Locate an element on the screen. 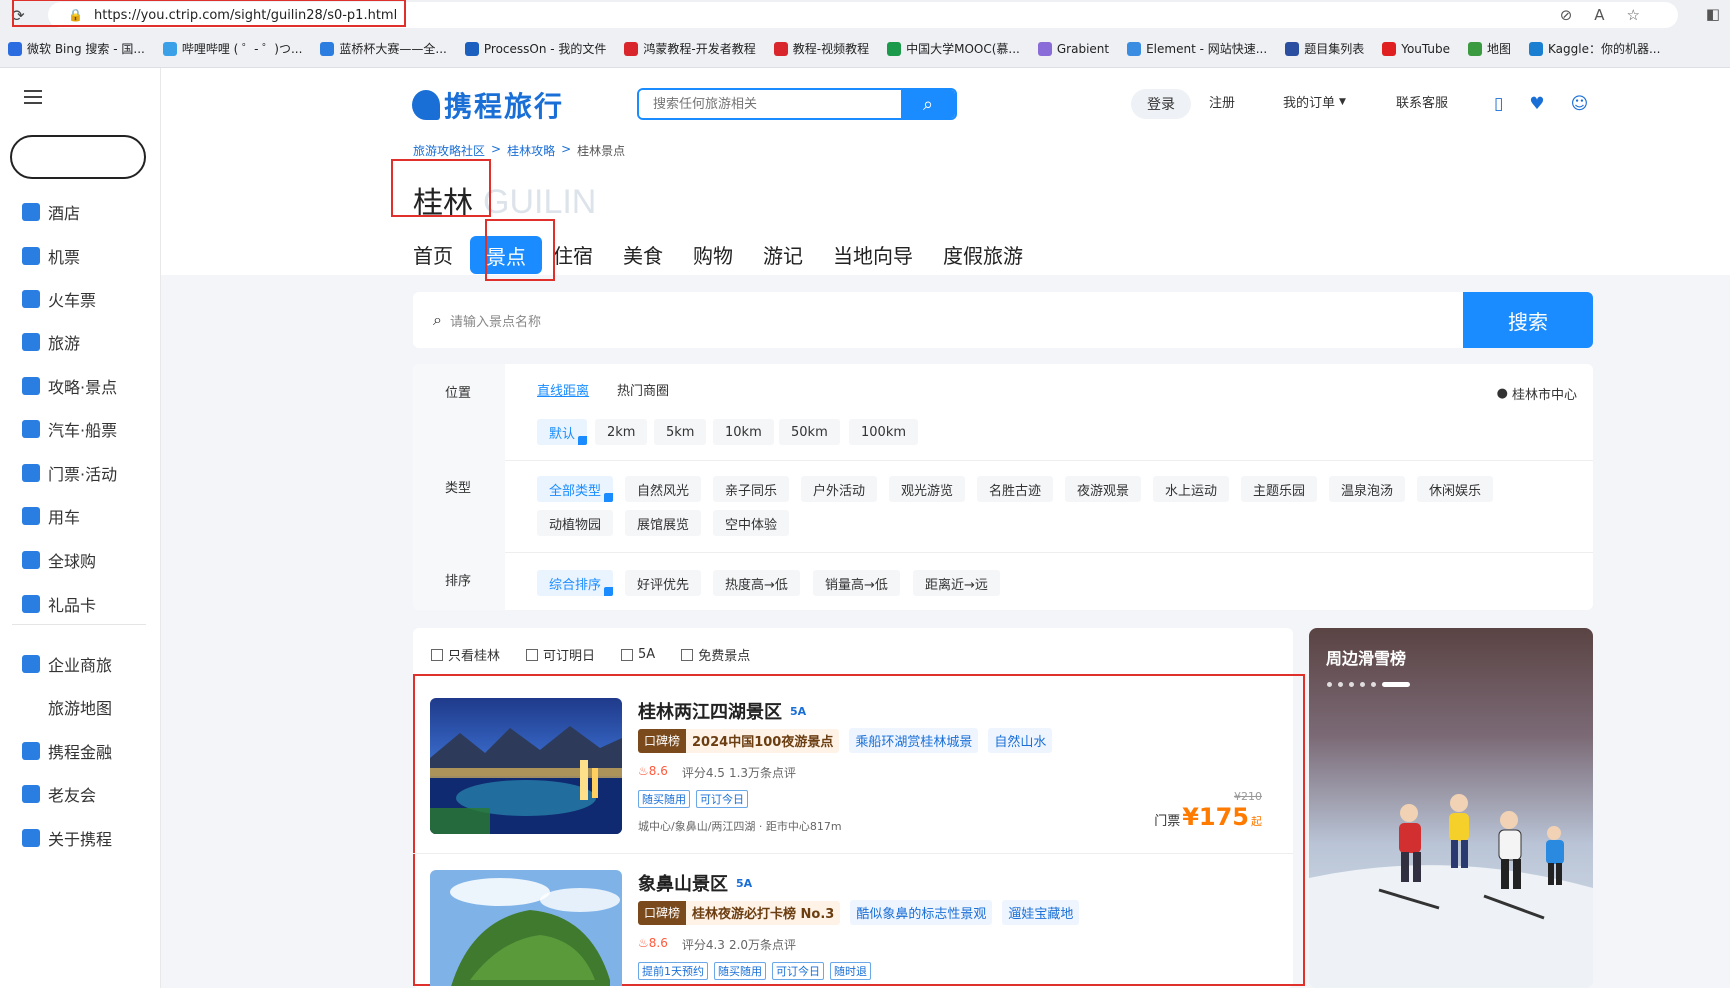 The height and width of the screenshot is (988, 1730). sidebar-item-global-shop: 全球购 is located at coordinates (59, 560).